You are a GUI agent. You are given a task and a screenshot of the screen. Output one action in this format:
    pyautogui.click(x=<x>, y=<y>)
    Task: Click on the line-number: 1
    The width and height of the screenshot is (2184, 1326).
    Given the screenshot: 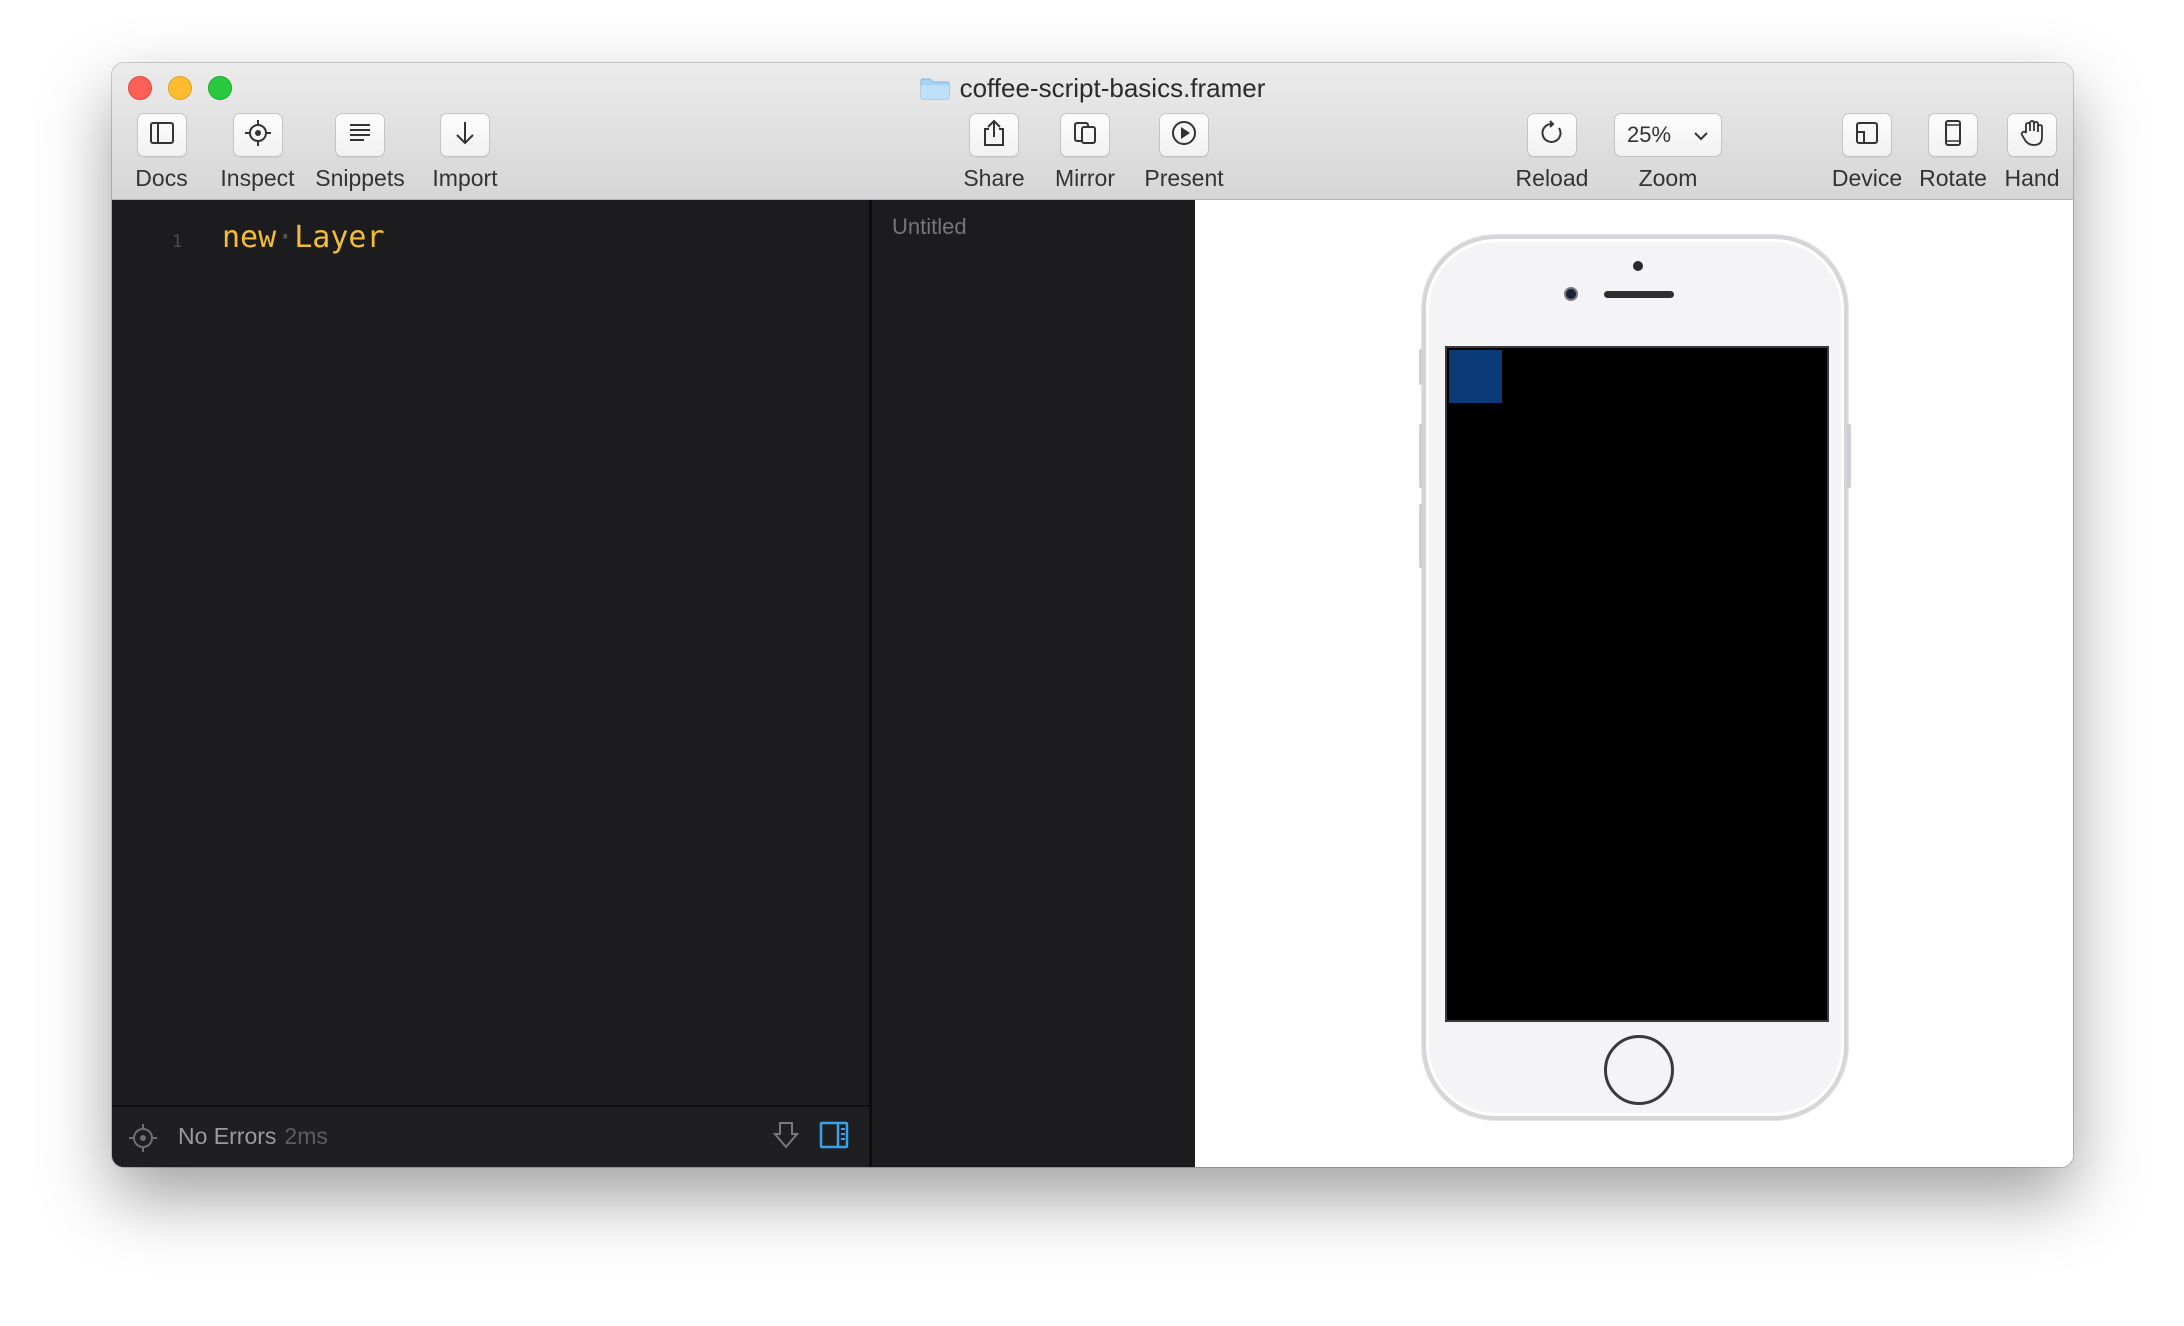 What is the action you would take?
    pyautogui.click(x=177, y=242)
    